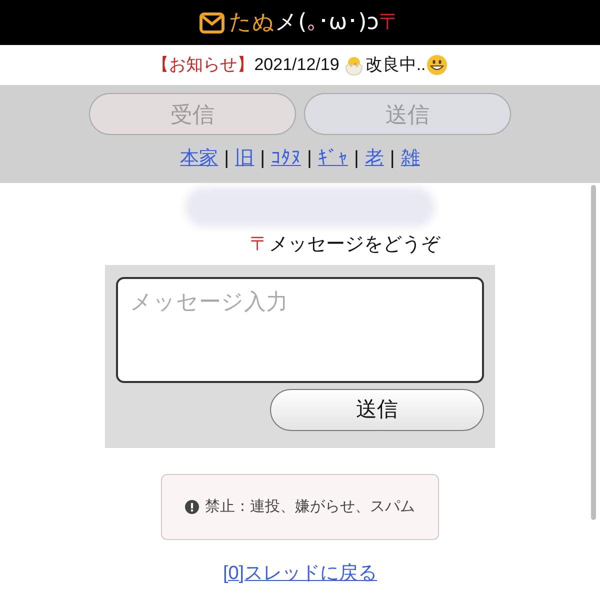  Describe the element at coordinates (333, 159) in the screenshot. I see `board-link: ｷﾞｬ` at that location.